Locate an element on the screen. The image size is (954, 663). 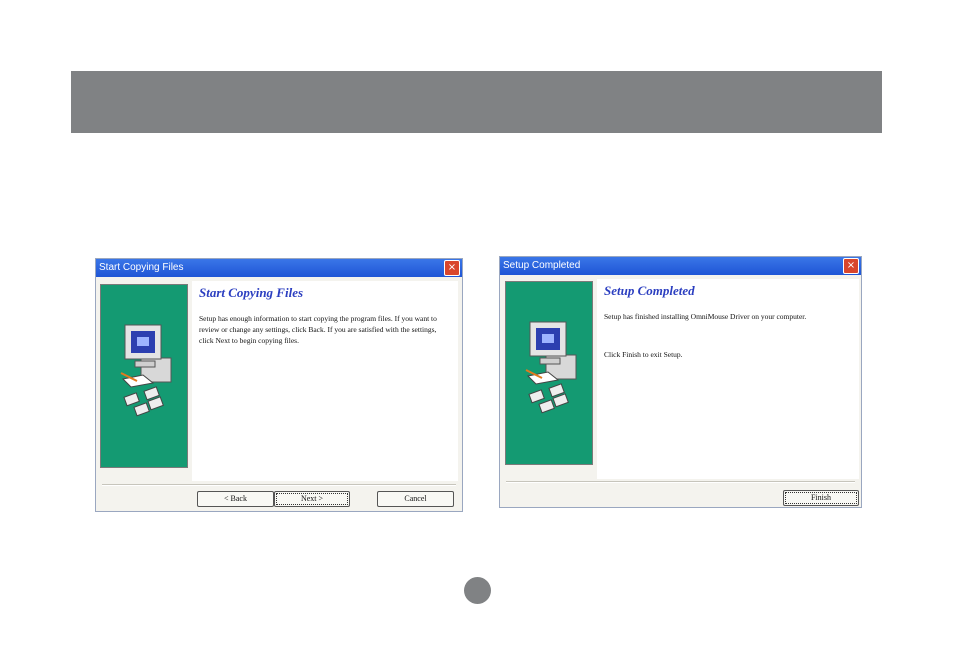
dialog-heading: Start Copying Files is located at coordinates (251, 292).